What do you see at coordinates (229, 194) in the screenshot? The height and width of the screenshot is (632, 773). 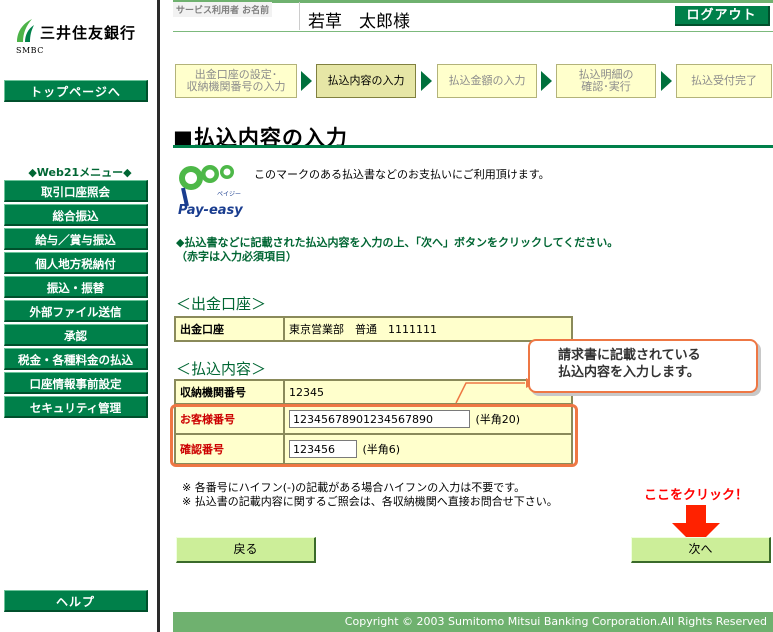 I see `payeasy-logo-kana: ペイジー` at bounding box center [229, 194].